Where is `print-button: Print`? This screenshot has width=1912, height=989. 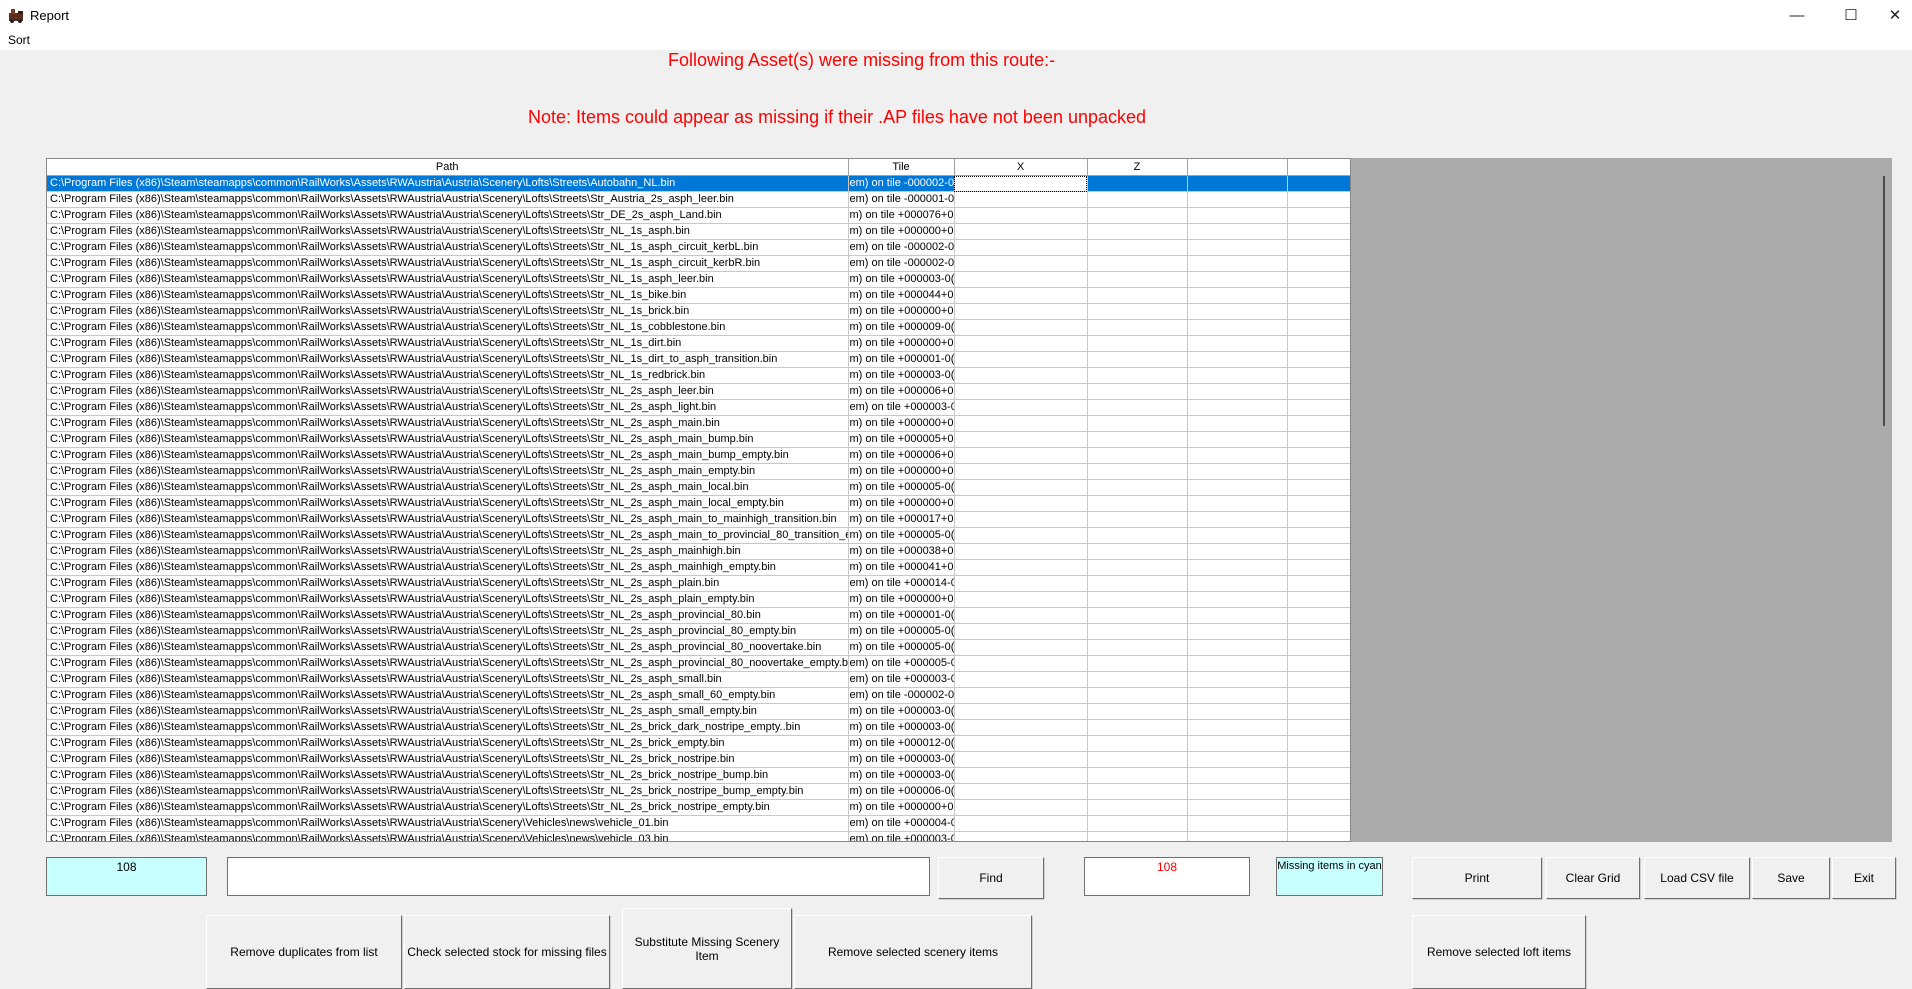 print-button: Print is located at coordinates (1477, 878).